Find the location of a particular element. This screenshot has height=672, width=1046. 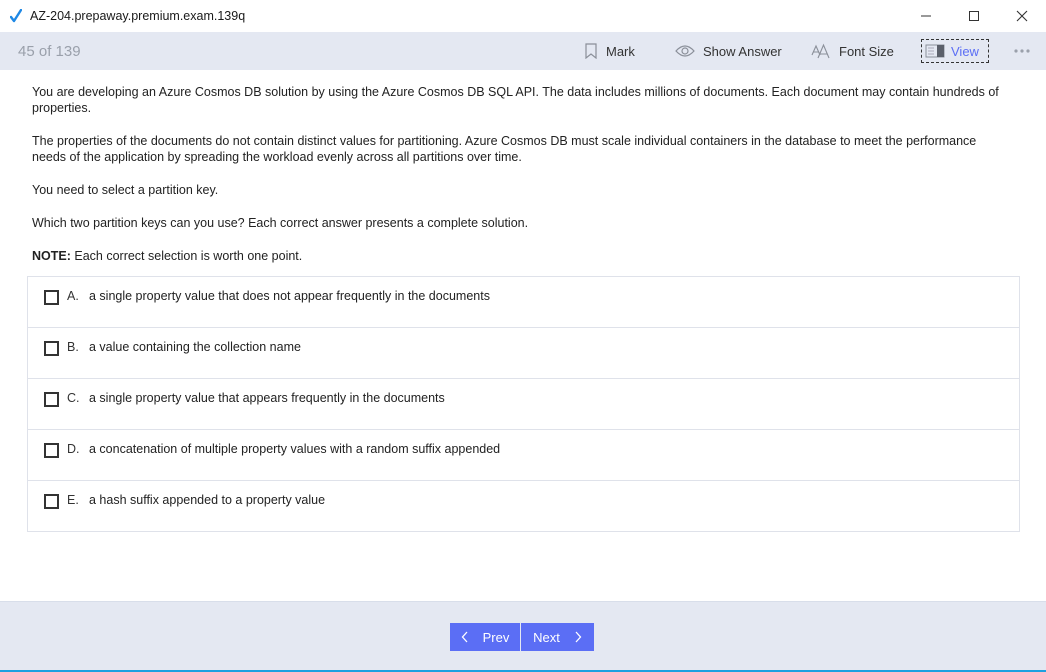

font-size-icon is located at coordinates (820, 51).